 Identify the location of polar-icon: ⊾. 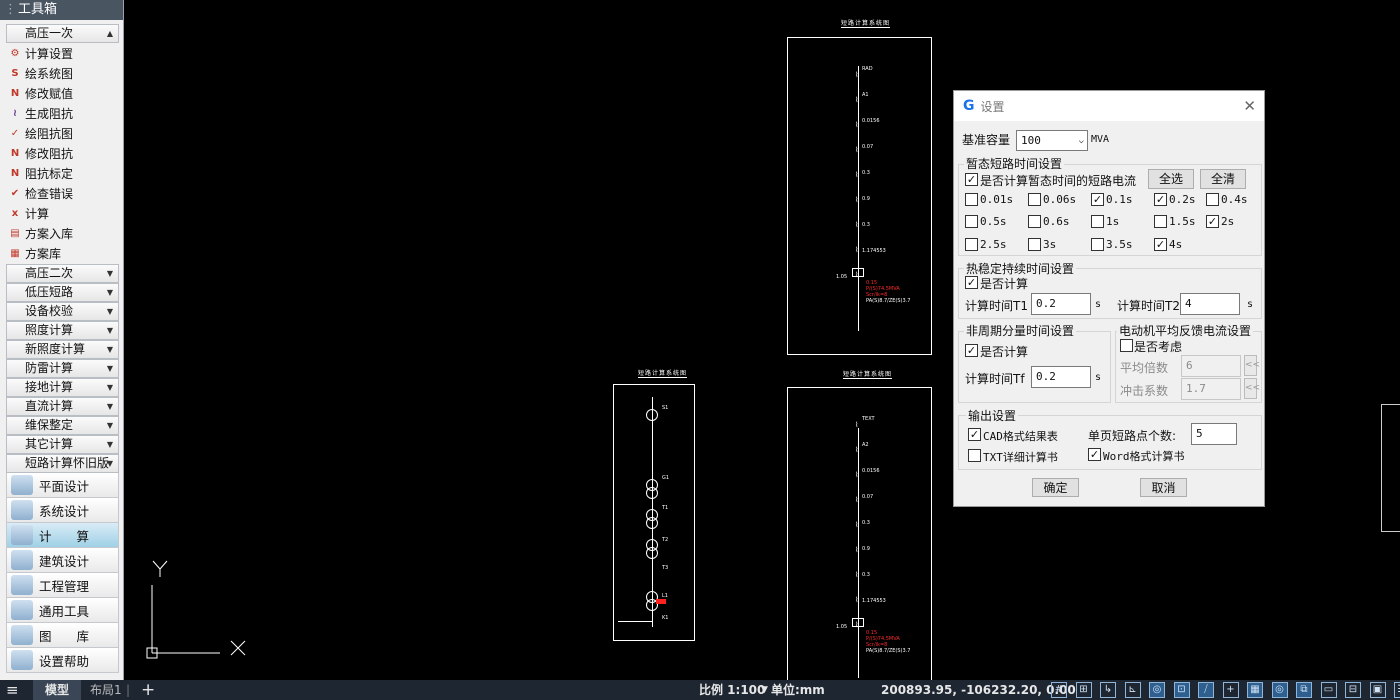
(1132, 690).